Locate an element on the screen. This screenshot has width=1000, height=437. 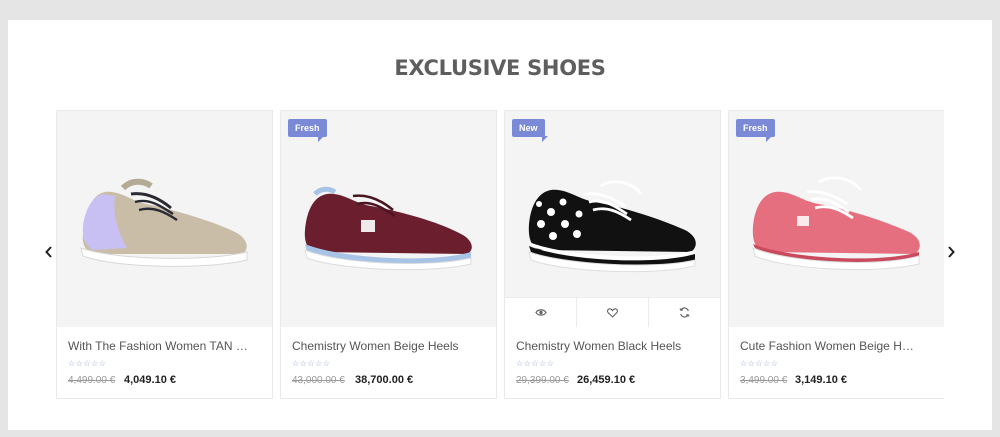
carousel-prev-button is located at coordinates (49, 252).